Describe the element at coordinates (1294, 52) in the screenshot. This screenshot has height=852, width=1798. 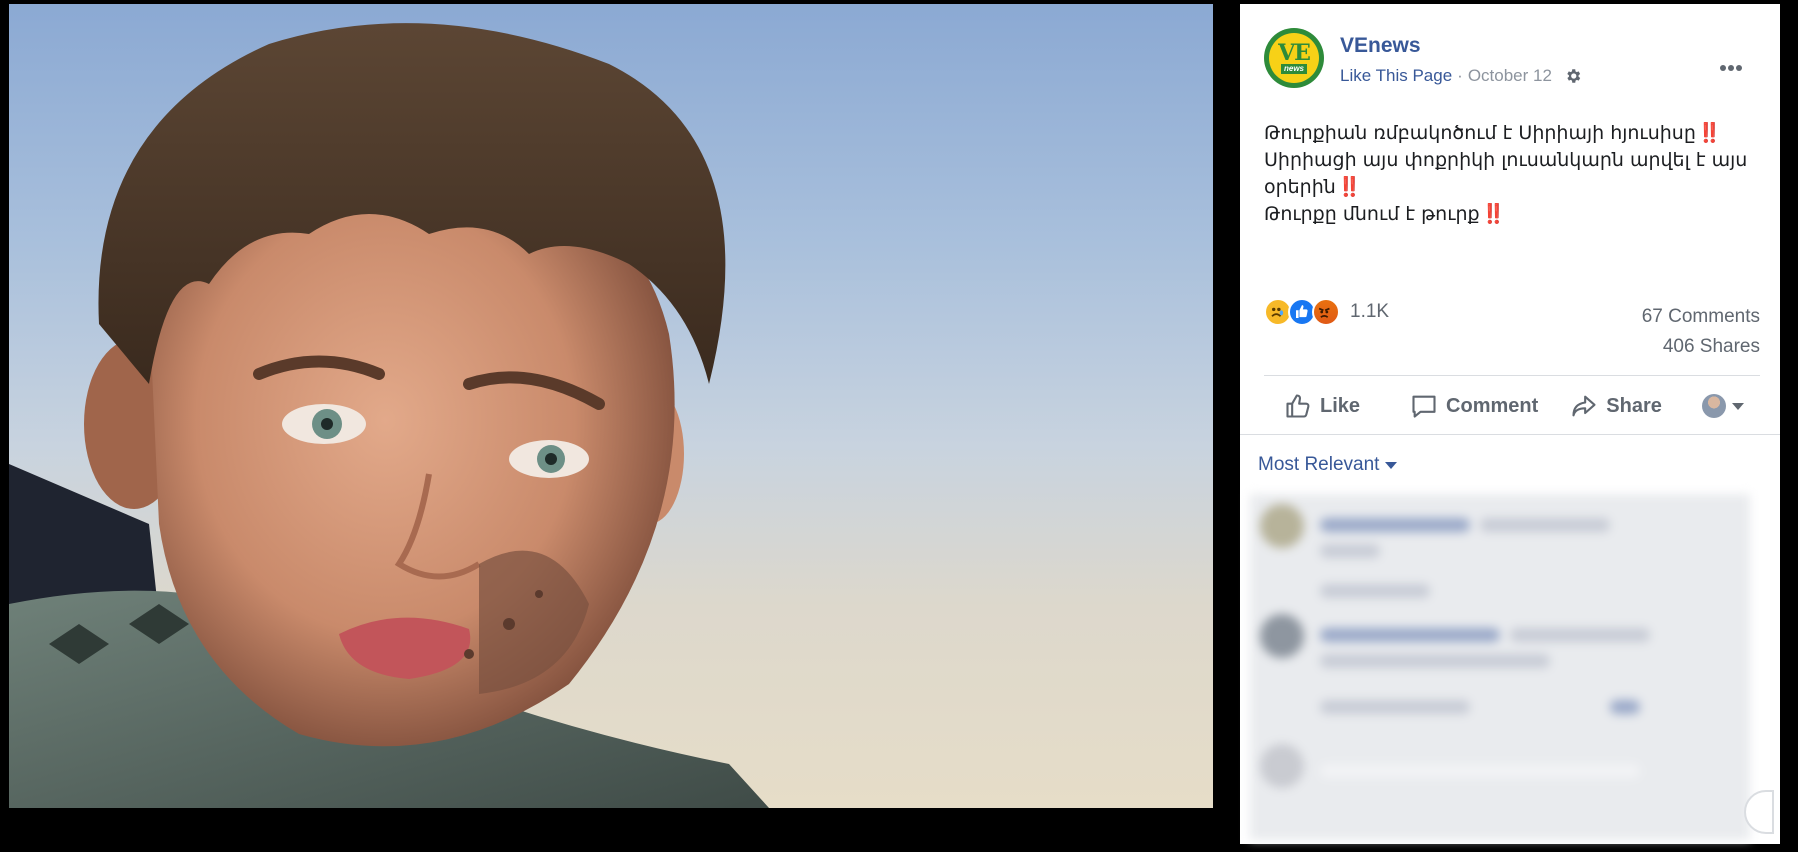
I see `page-logo-initials: VE` at that location.